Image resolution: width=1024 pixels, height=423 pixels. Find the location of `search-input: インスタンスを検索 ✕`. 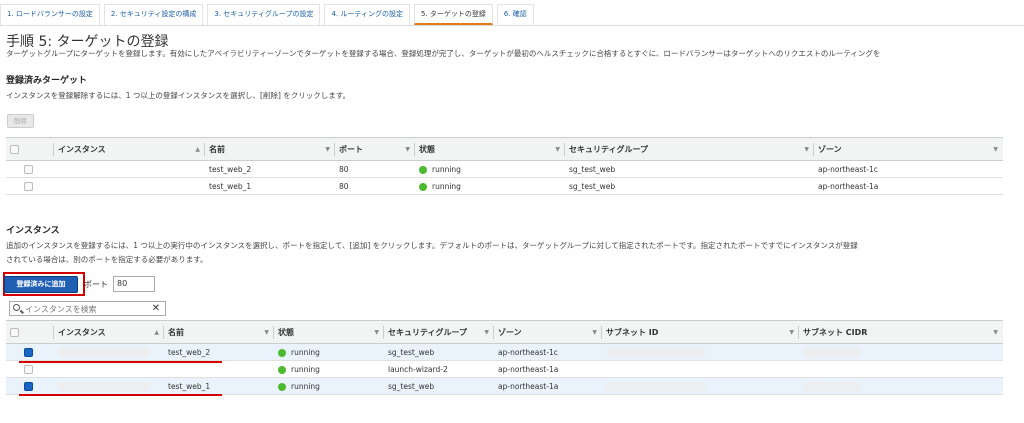

search-input: インスタンスを検索 ✕ is located at coordinates (87, 308).